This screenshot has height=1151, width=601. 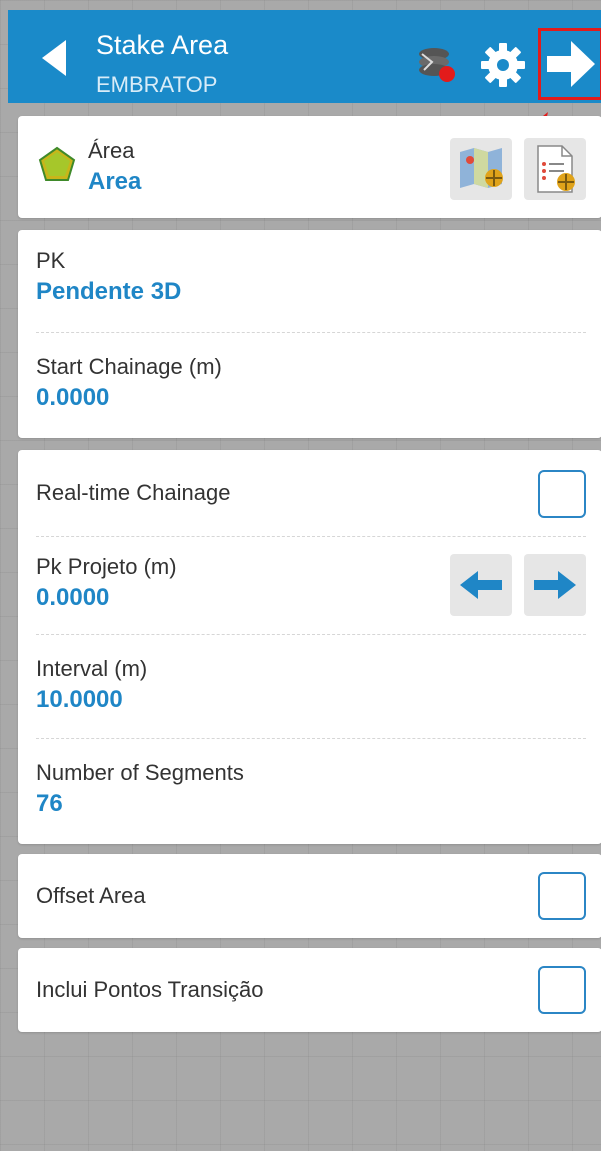 I want to click on list-select-icon, so click(x=556, y=169).